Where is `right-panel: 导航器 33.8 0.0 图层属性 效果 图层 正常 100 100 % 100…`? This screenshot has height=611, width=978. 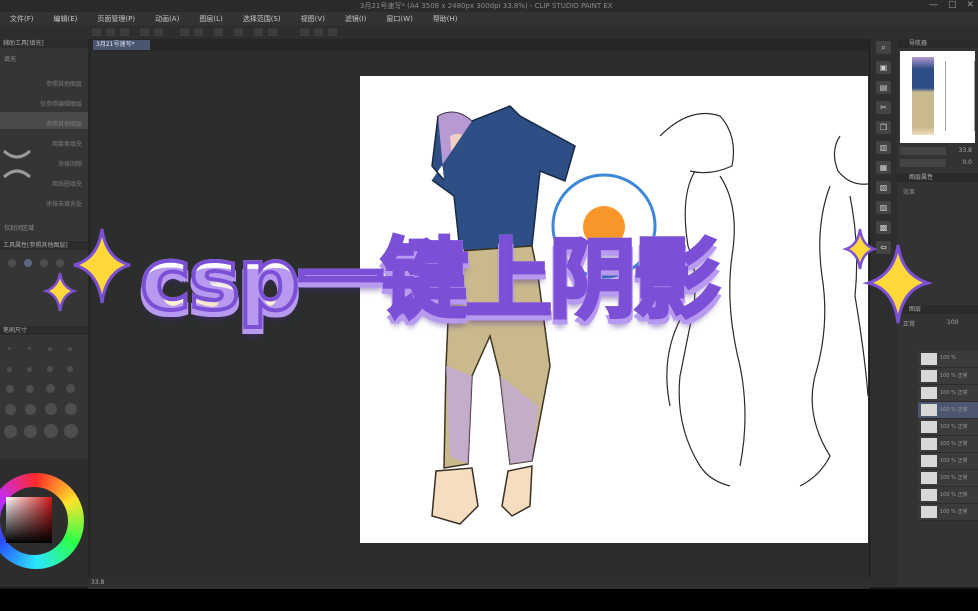 right-panel: 导航器 33.8 0.0 图层属性 效果 图层 正常 100 100 % 100… is located at coordinates (937, 313).